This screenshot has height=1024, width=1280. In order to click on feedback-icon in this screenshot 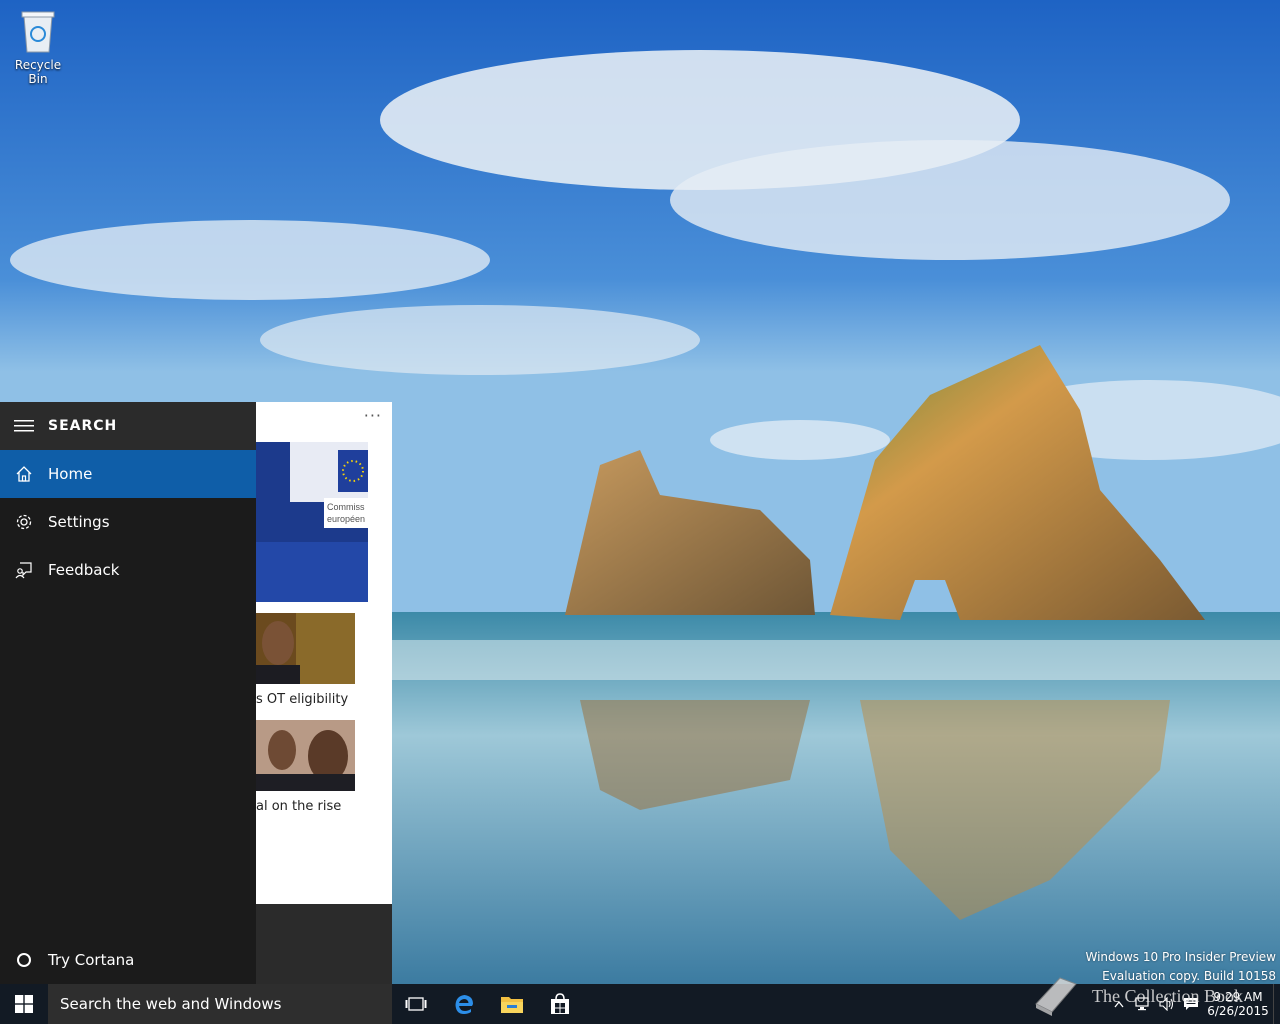, I will do `click(23, 570)`.